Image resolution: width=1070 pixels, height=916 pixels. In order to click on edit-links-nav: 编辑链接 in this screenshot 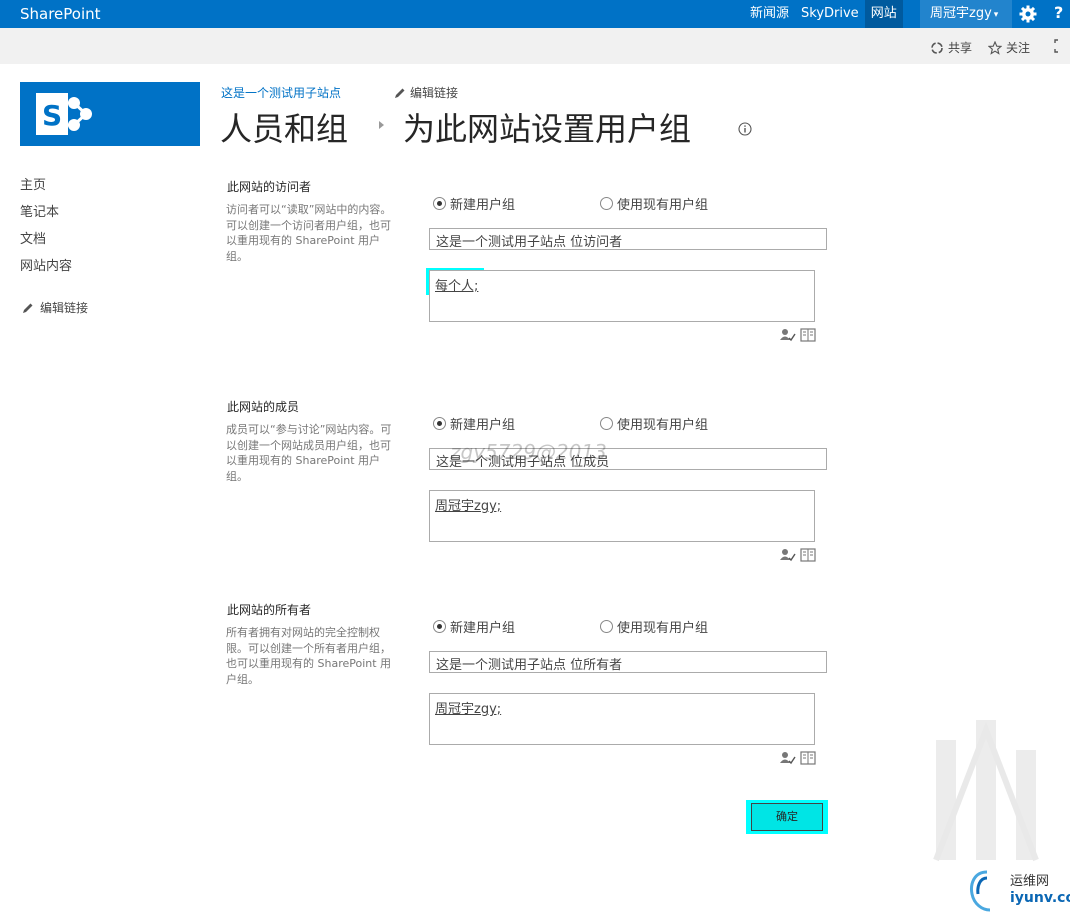, I will do `click(55, 307)`.